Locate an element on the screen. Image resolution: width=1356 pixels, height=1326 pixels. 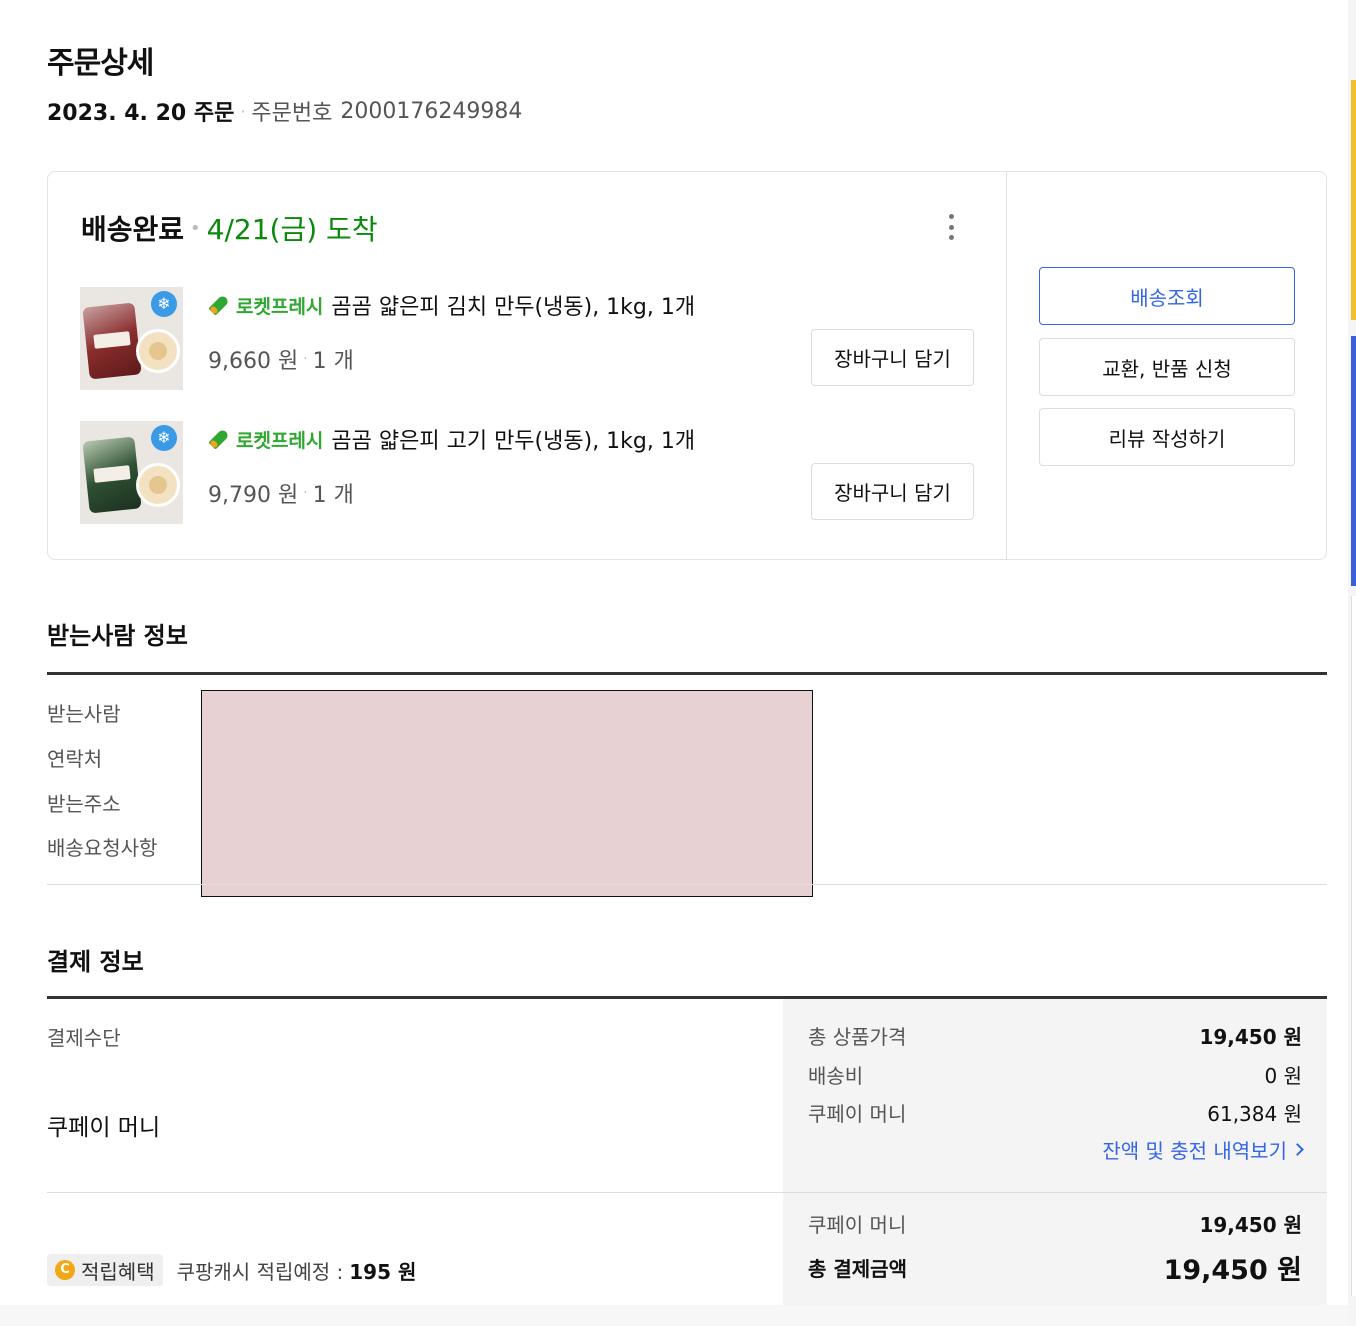
delivery-status: 배송완료 is located at coordinates (133, 229).